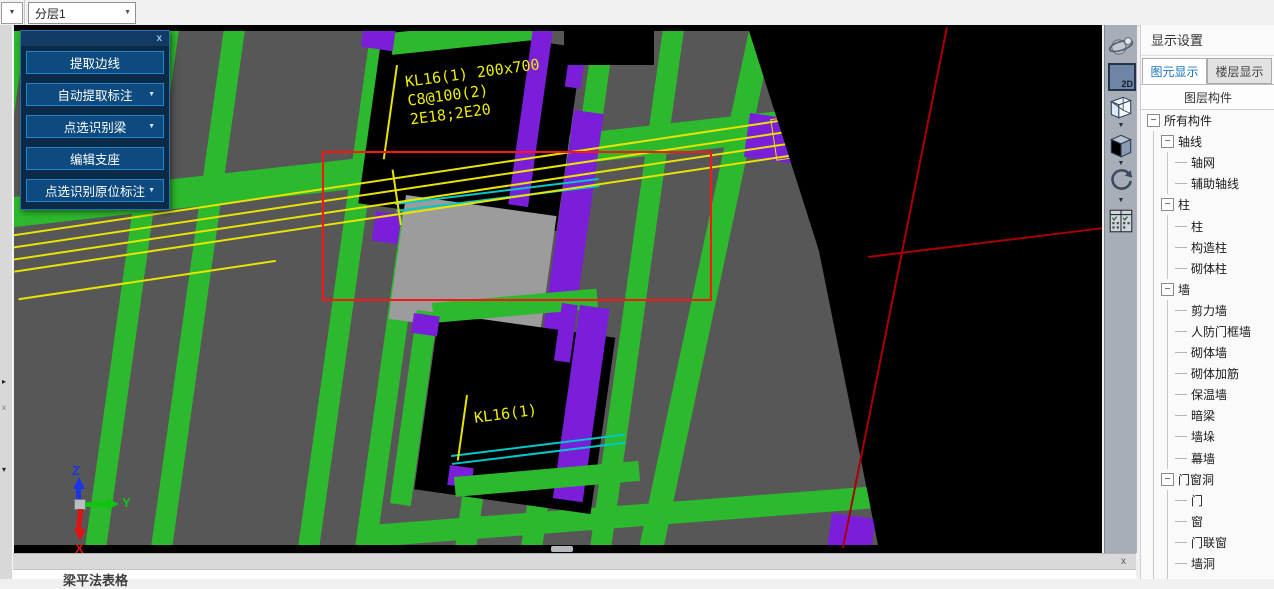 The width and height of the screenshot is (1274, 589). I want to click on tree-row: 保温墙, so click(1207, 395).